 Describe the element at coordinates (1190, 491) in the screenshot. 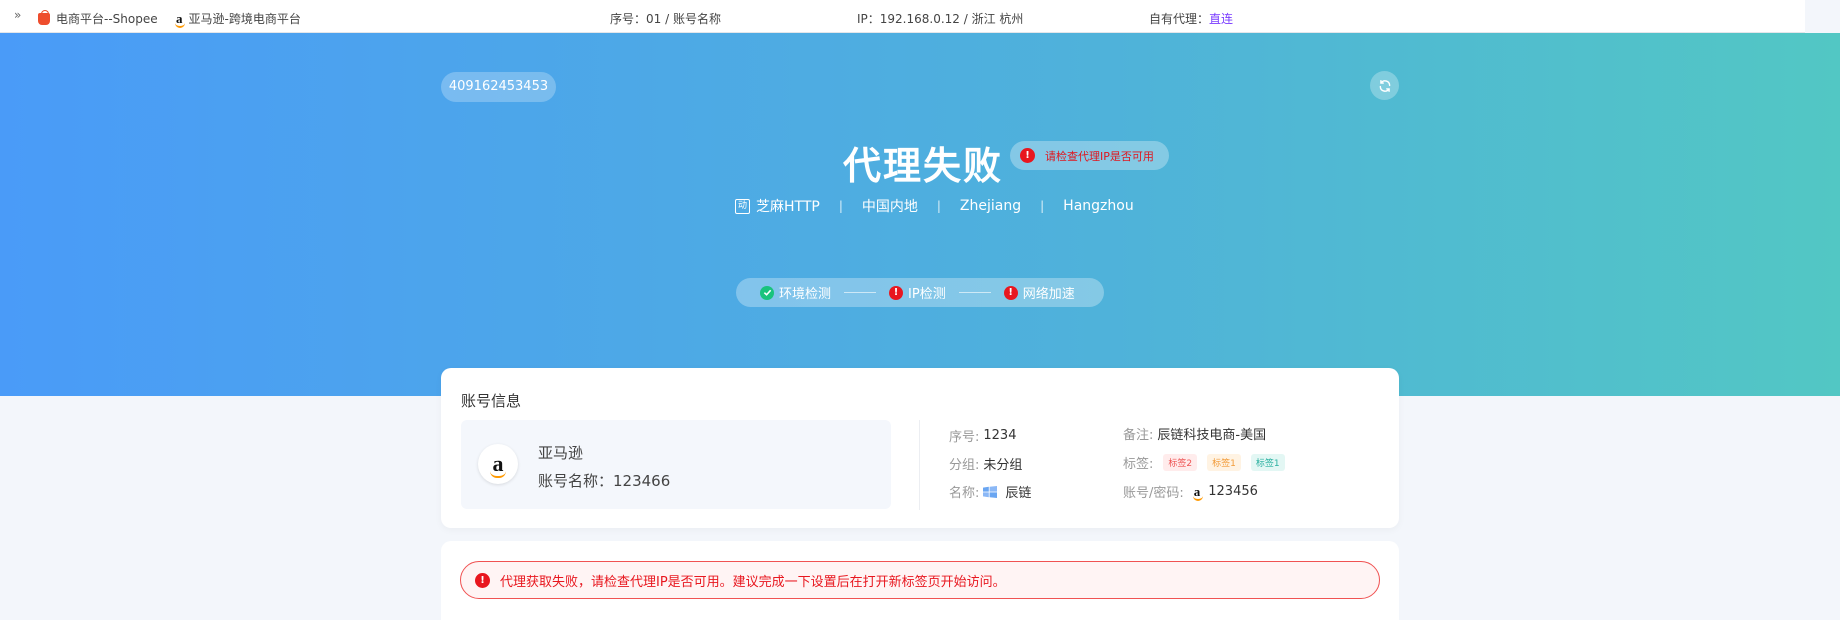

I see `field-credentials: 账号/密码: a 123456` at that location.